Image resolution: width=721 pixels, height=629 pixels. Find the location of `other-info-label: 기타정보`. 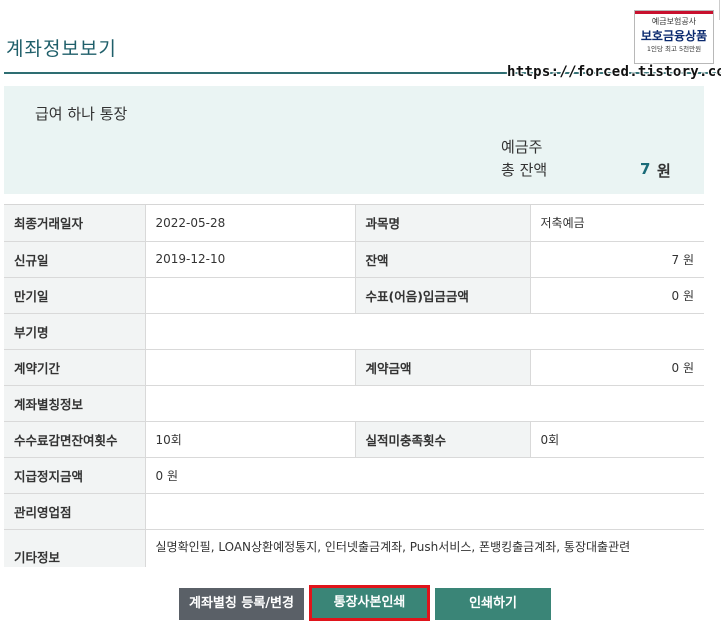

other-info-label: 기타정보 is located at coordinates (74, 548).